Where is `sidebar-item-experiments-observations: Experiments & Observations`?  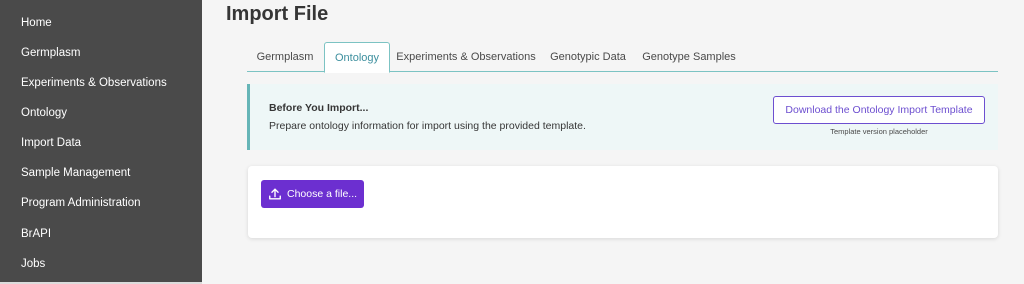
sidebar-item-experiments-observations: Experiments & Observations is located at coordinates (94, 83).